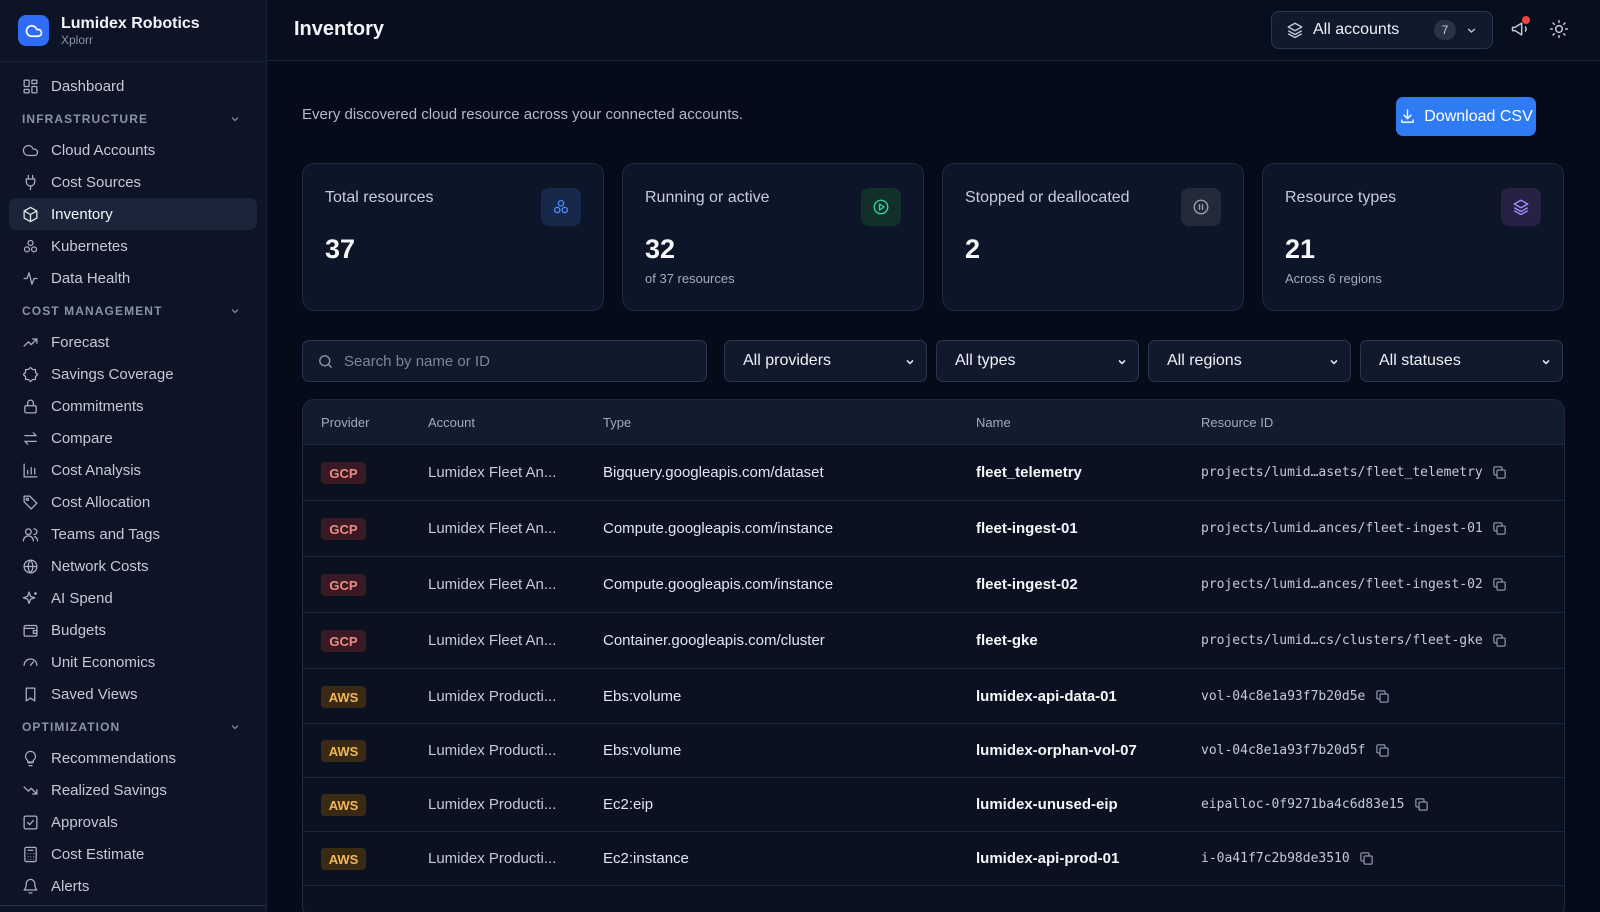 The height and width of the screenshot is (912, 1600). What do you see at coordinates (30, 630) in the screenshot?
I see `wallet-icon` at bounding box center [30, 630].